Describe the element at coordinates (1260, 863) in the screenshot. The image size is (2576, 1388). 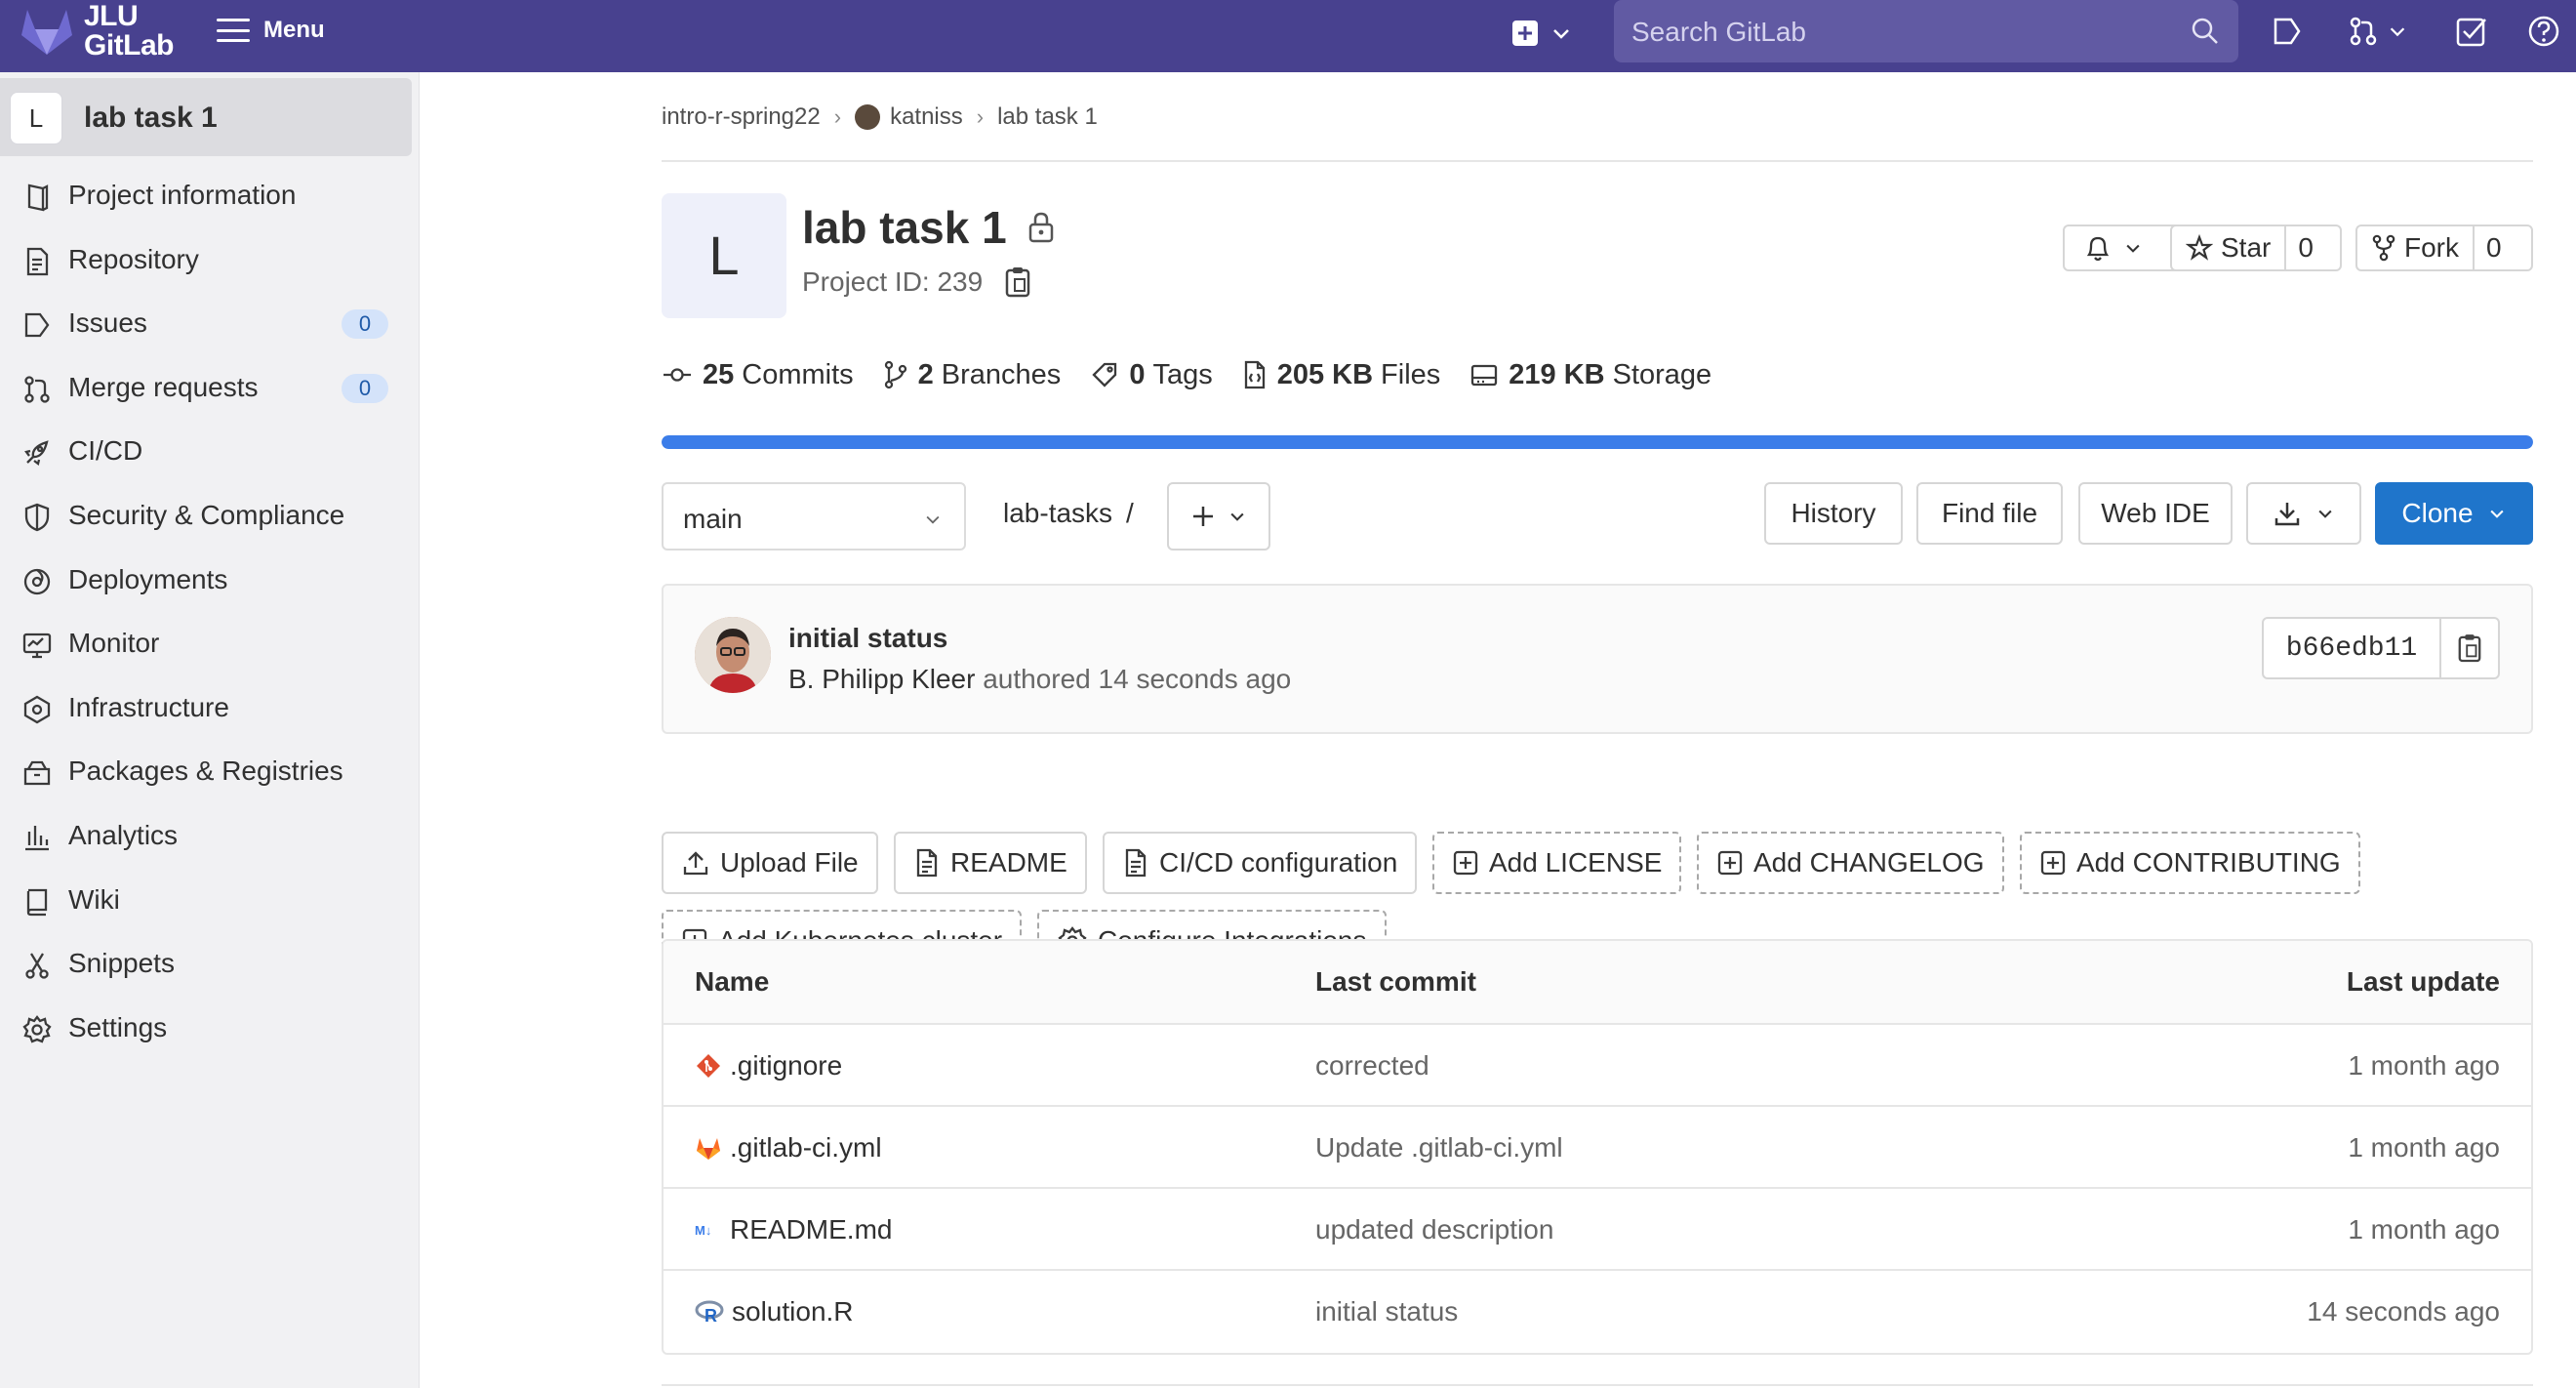
I see `ci-cd-configuration-button: CI/CD configuration` at that location.